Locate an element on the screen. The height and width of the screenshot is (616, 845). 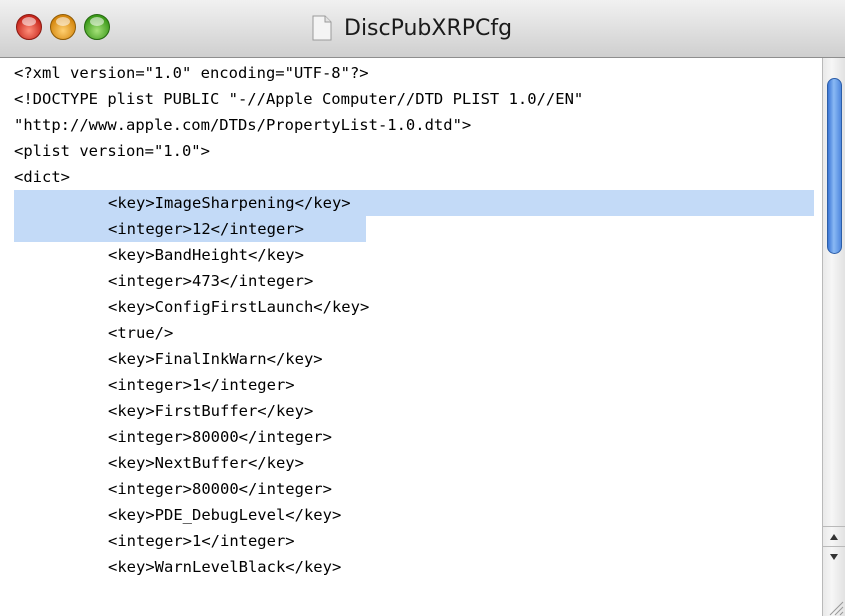
code-line: <true/> is located at coordinates (140, 333).